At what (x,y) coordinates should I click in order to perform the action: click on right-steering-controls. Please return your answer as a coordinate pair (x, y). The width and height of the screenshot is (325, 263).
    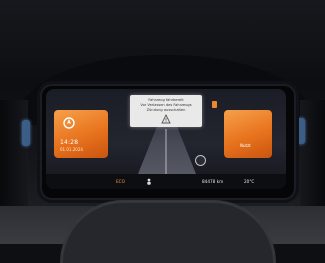
    Looking at the image, I should click on (301, 131).